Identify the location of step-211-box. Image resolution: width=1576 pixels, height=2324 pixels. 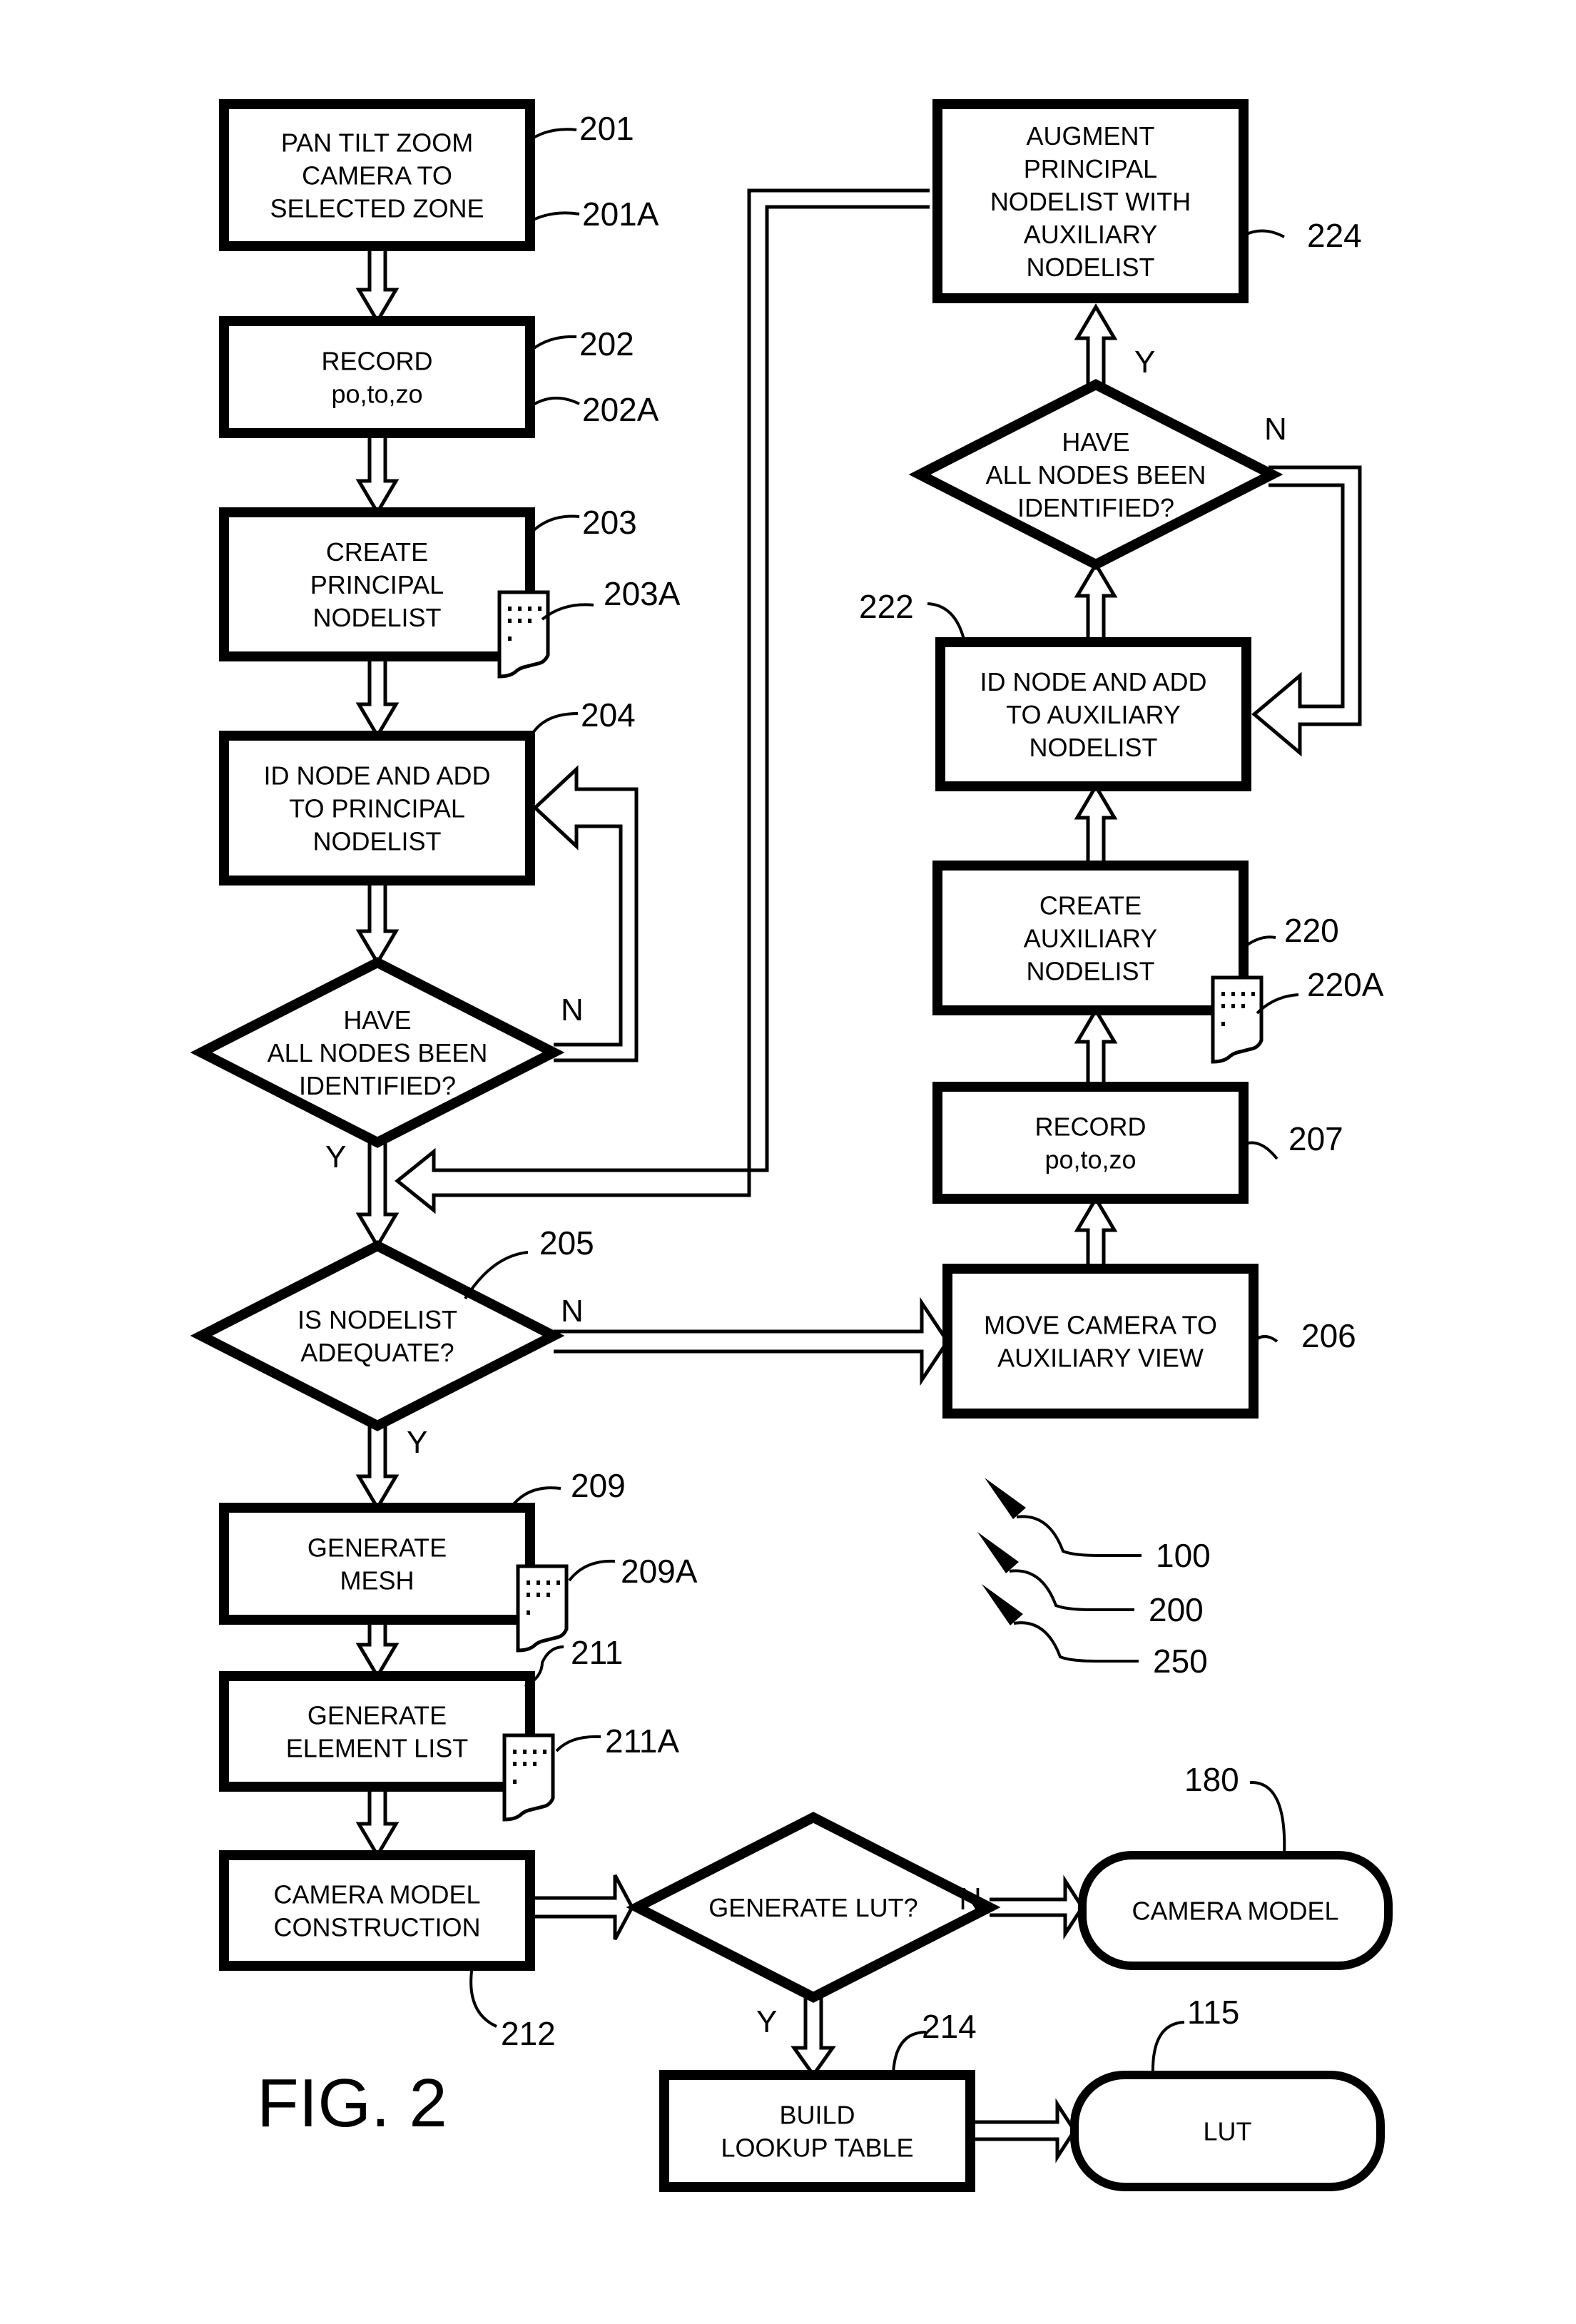
(377, 1731).